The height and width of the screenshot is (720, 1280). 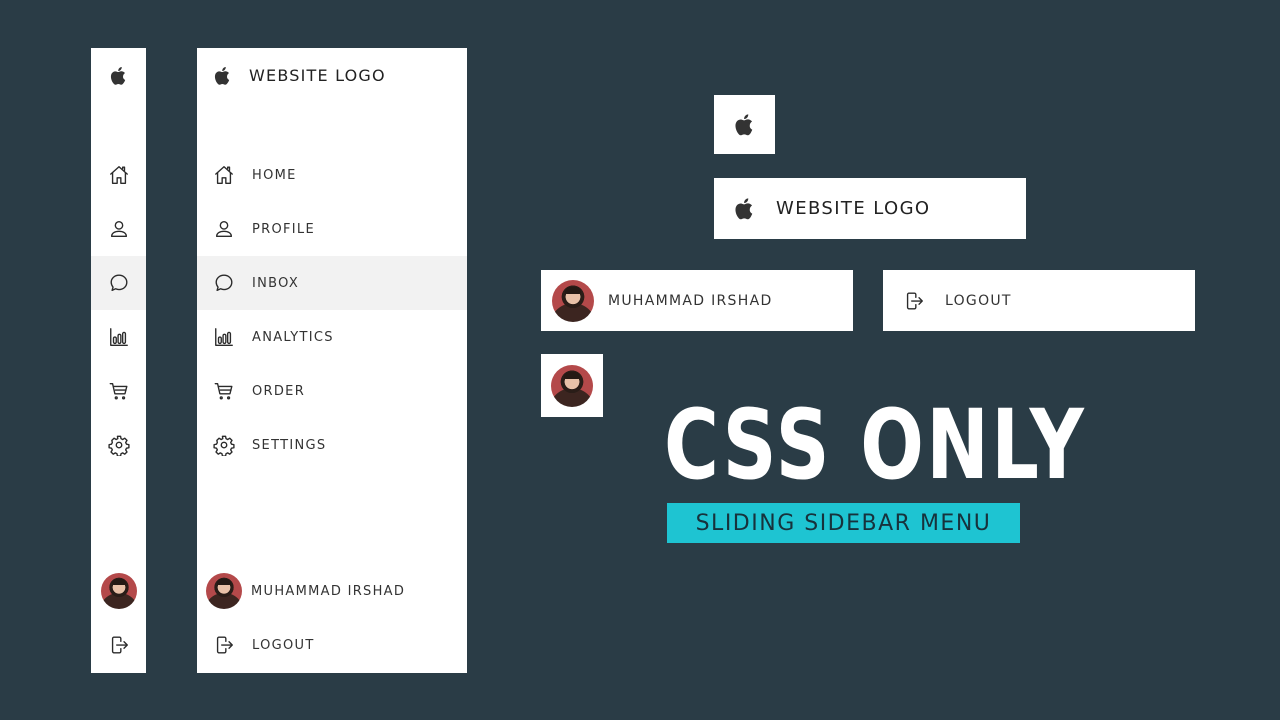 I want to click on avatar-card, so click(x=572, y=385).